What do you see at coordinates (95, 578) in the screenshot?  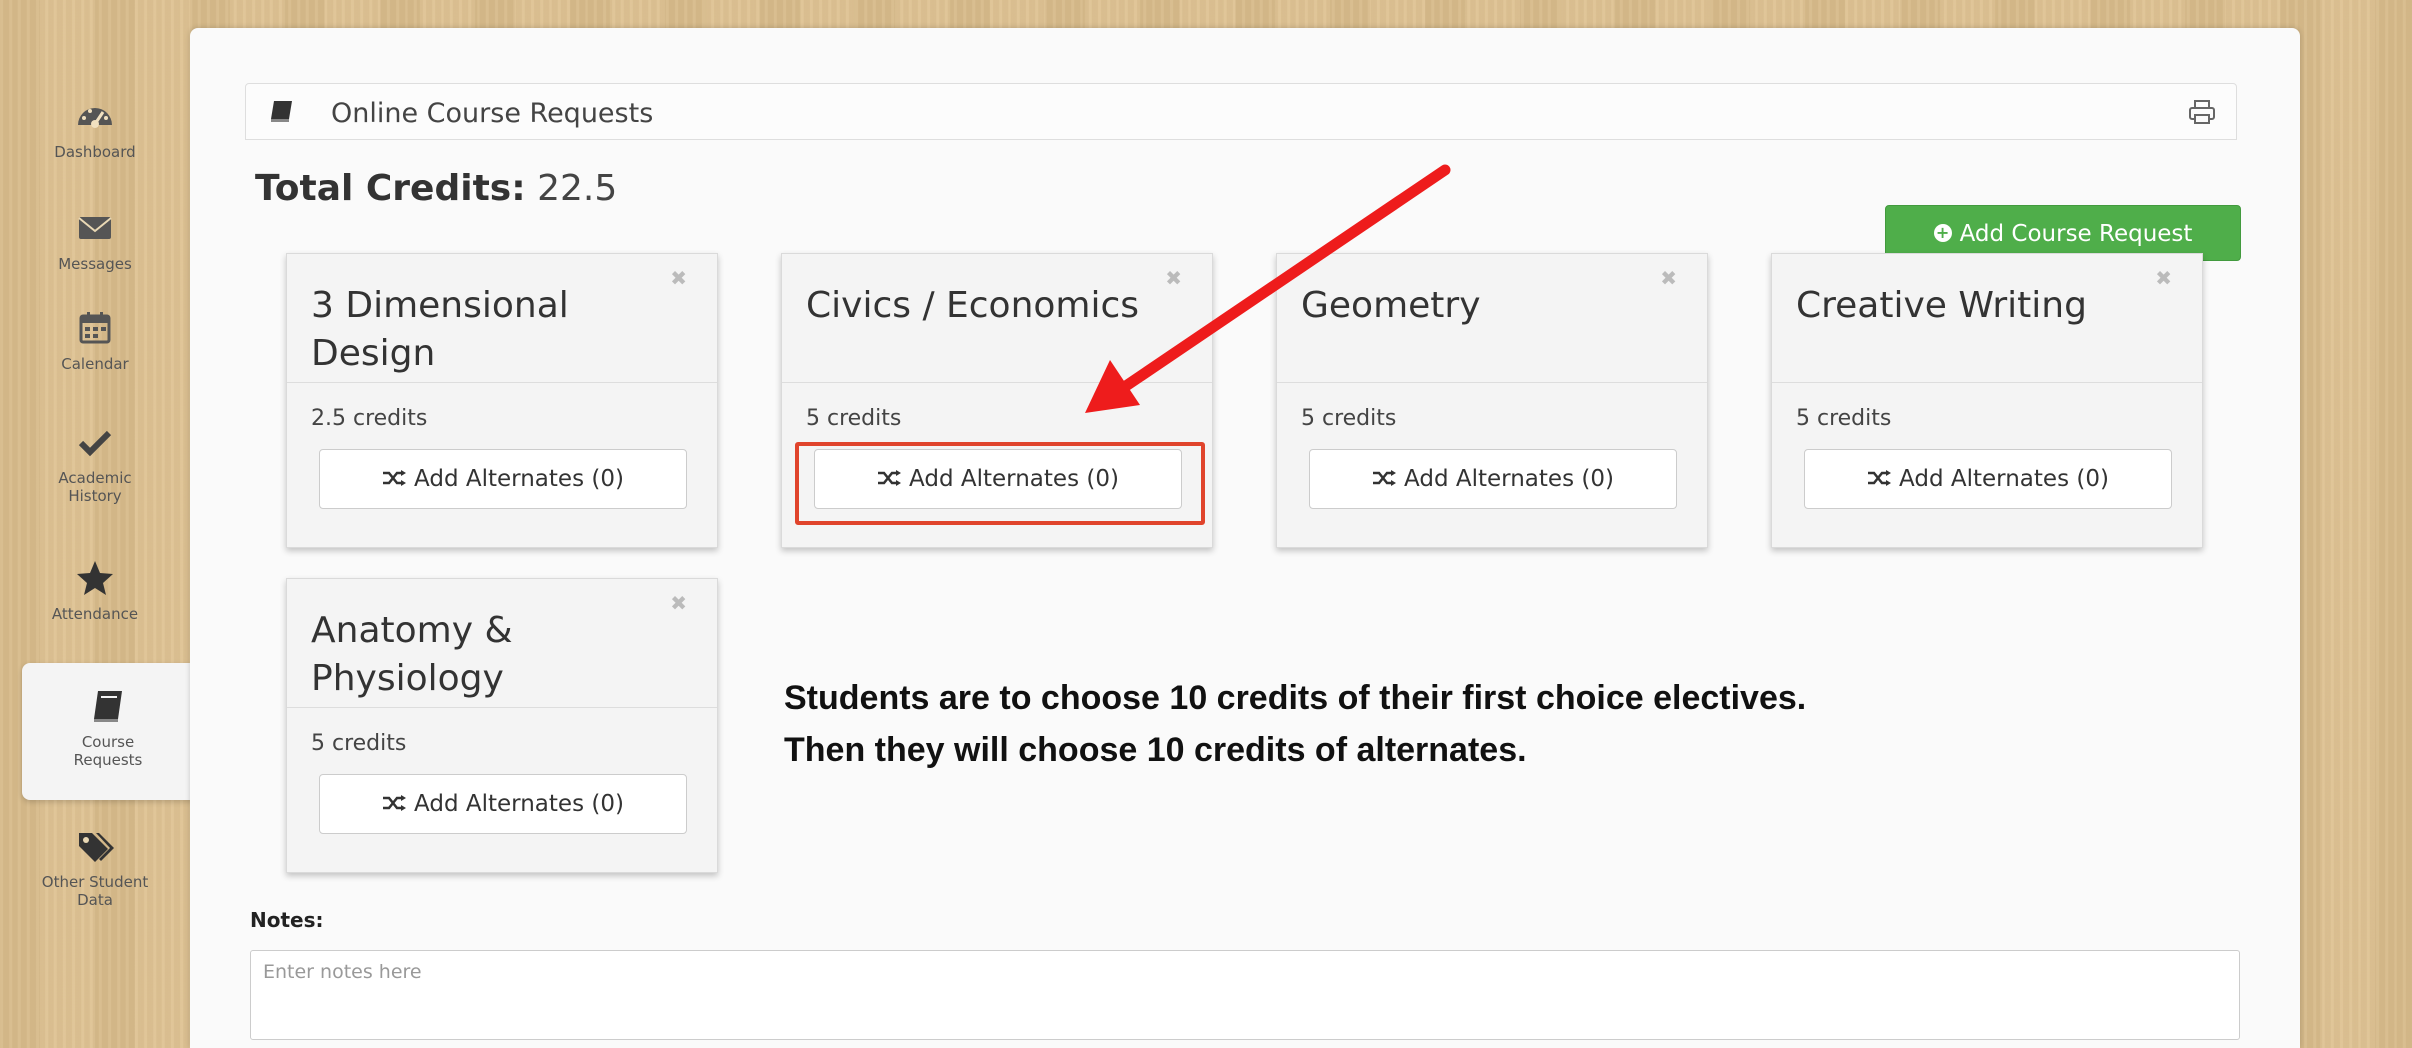 I see `star-icon` at bounding box center [95, 578].